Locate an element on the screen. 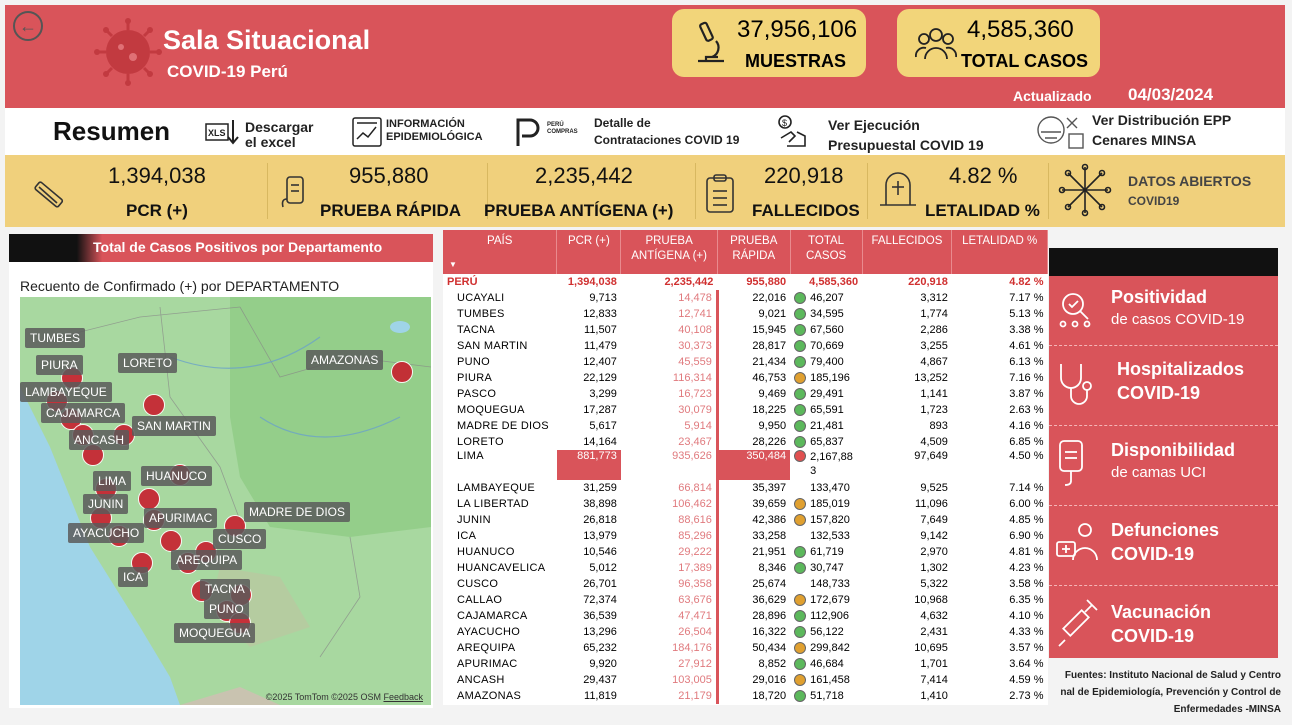 The height and width of the screenshot is (725, 1292). cell-antigena: 66,814 is located at coordinates (695, 488).